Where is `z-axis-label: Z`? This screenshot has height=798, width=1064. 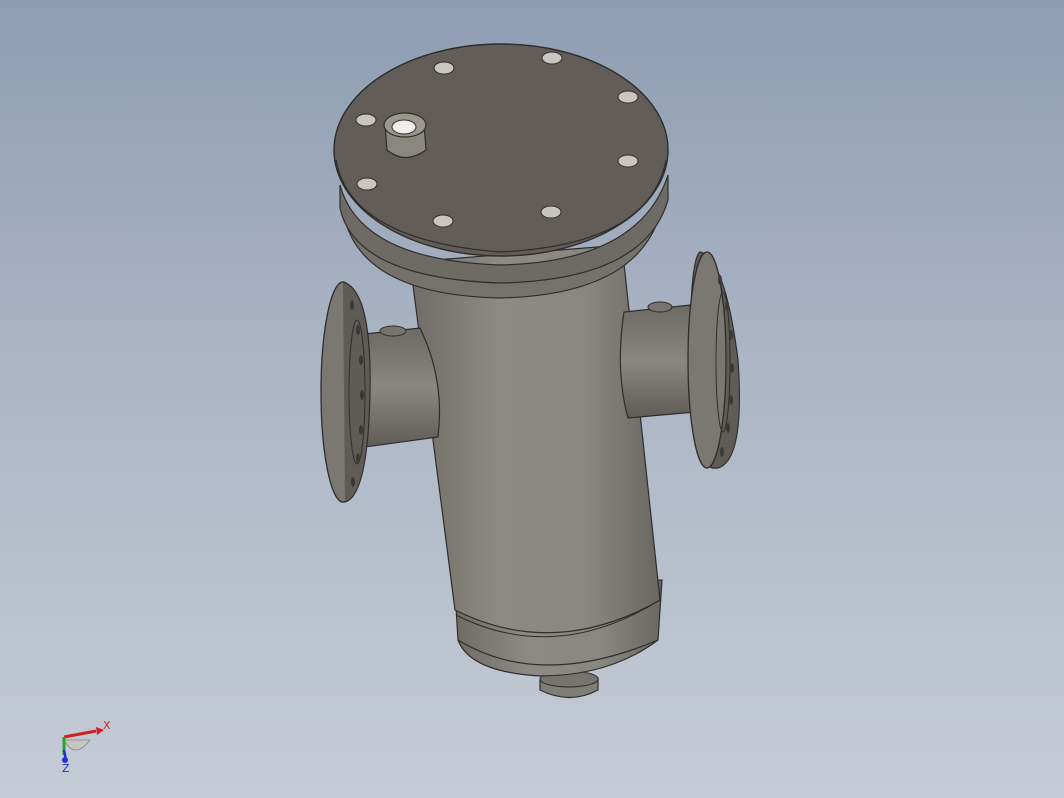
z-axis-label: Z is located at coordinates (66, 768).